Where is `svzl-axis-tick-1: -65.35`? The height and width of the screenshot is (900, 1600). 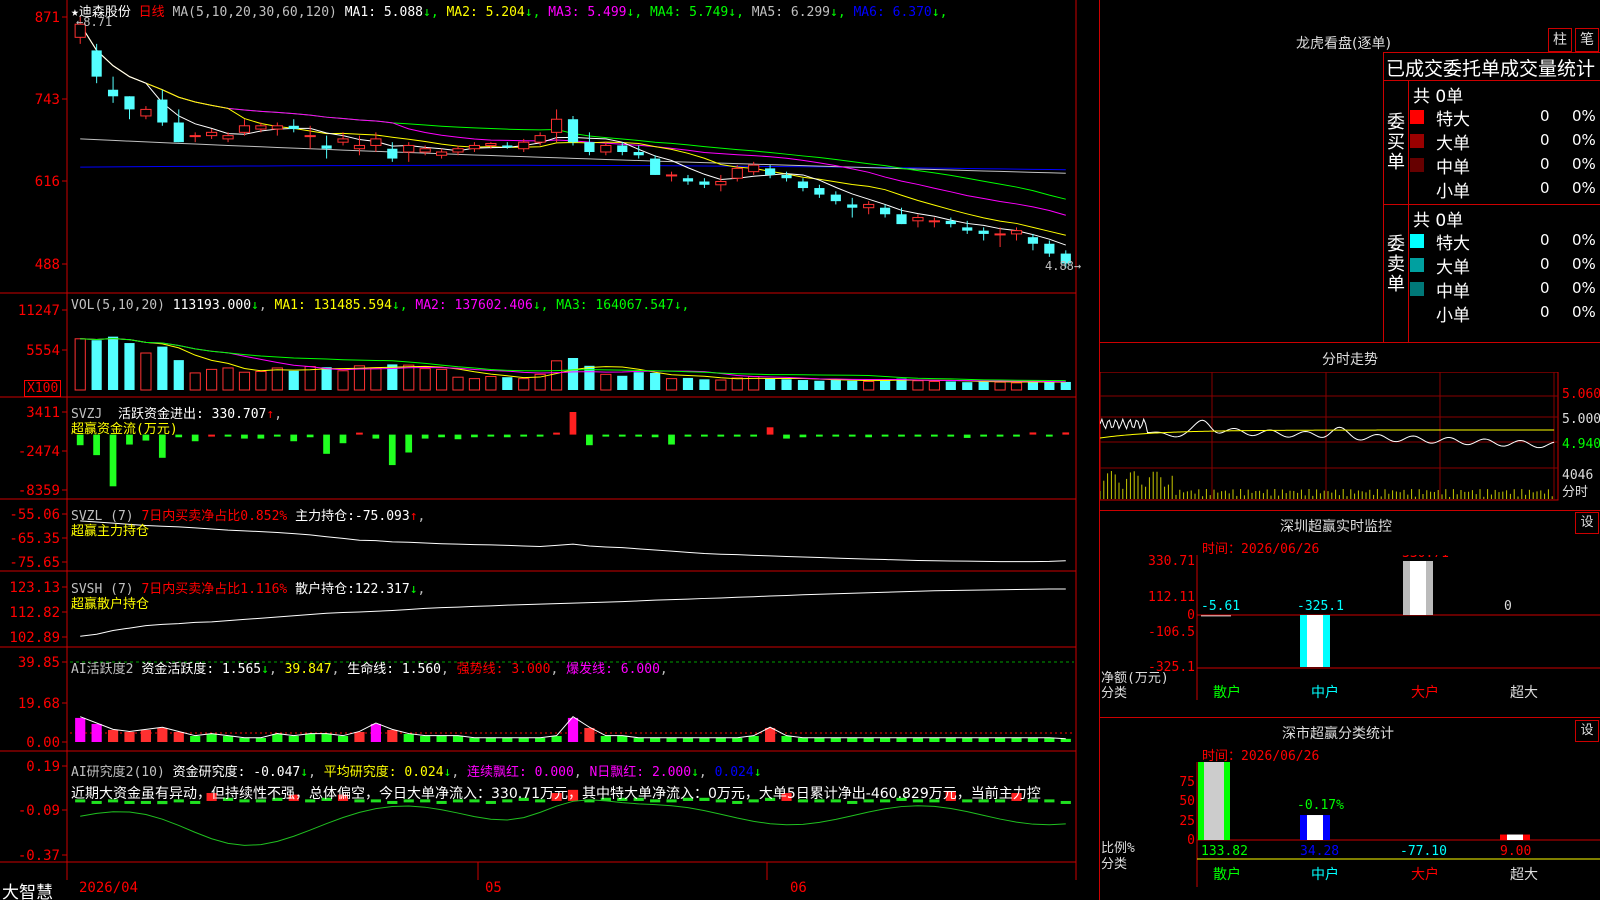 svzl-axis-tick-1: -65.35 is located at coordinates (34, 539).